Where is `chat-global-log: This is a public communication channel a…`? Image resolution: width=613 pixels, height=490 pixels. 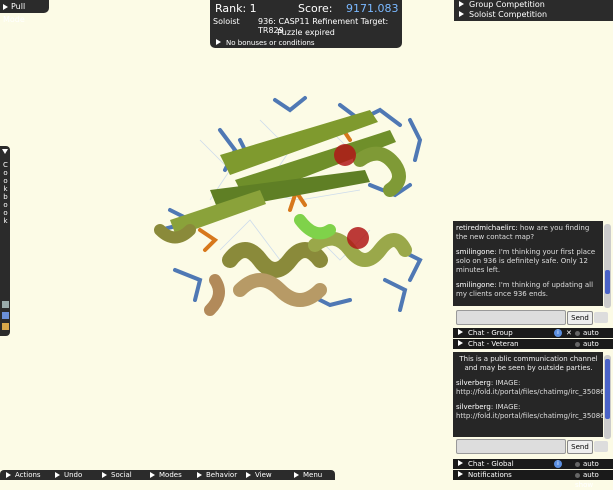 chat-global-log: This is a public communication channel a… is located at coordinates (528, 394).